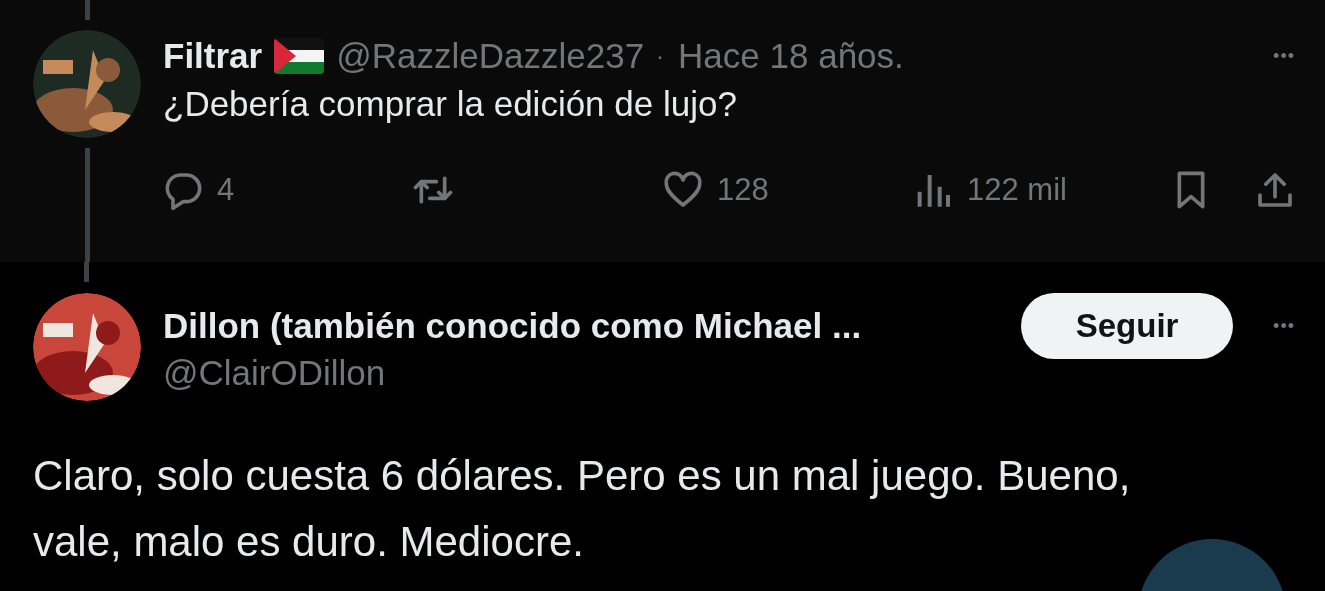 This screenshot has height=591, width=1325. Describe the element at coordinates (288, 190) in the screenshot. I see `reply-button: 4` at that location.